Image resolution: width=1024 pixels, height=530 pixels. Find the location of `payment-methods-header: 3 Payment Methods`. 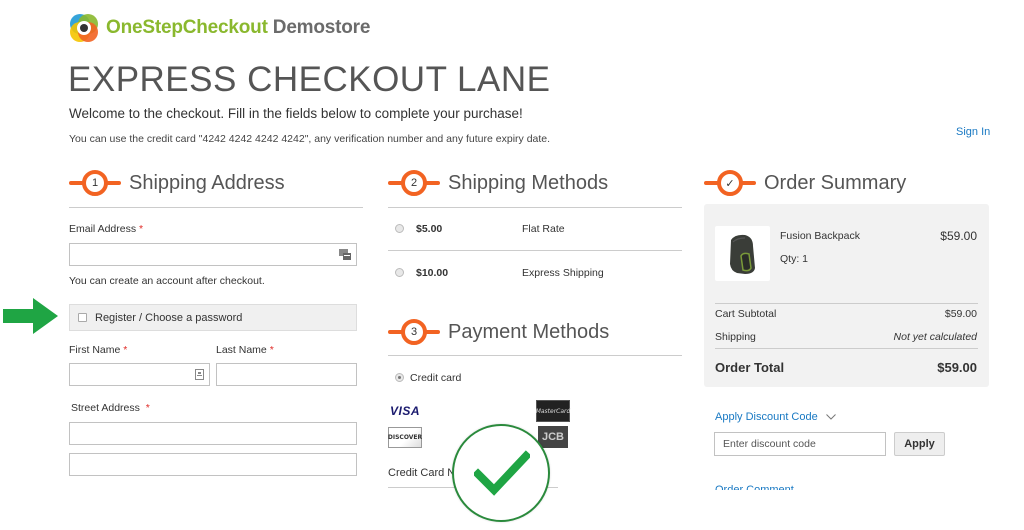

payment-methods-header: 3 Payment Methods is located at coordinates (498, 332).